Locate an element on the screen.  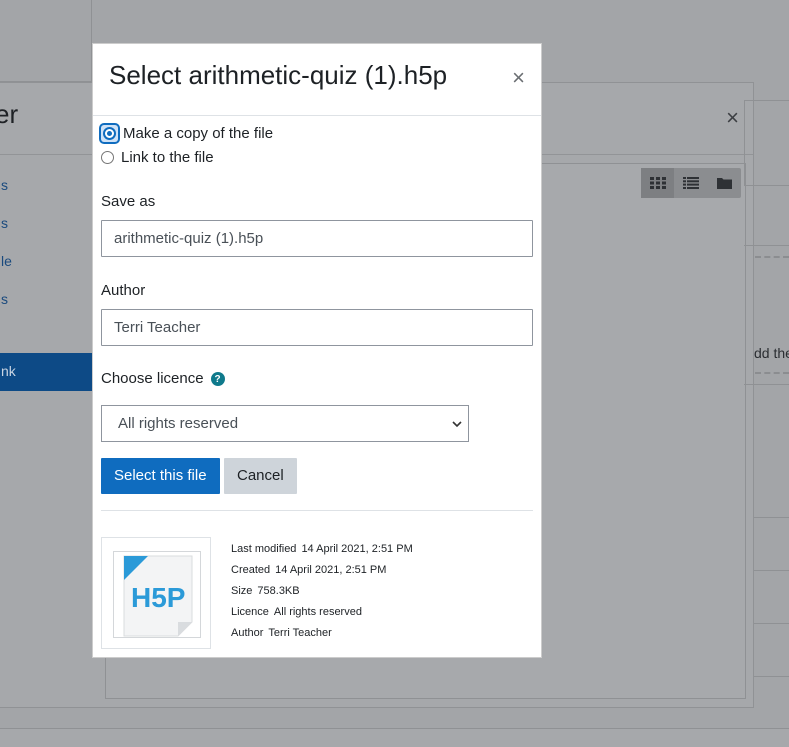
view-mode-toolbar is located at coordinates (691, 183).